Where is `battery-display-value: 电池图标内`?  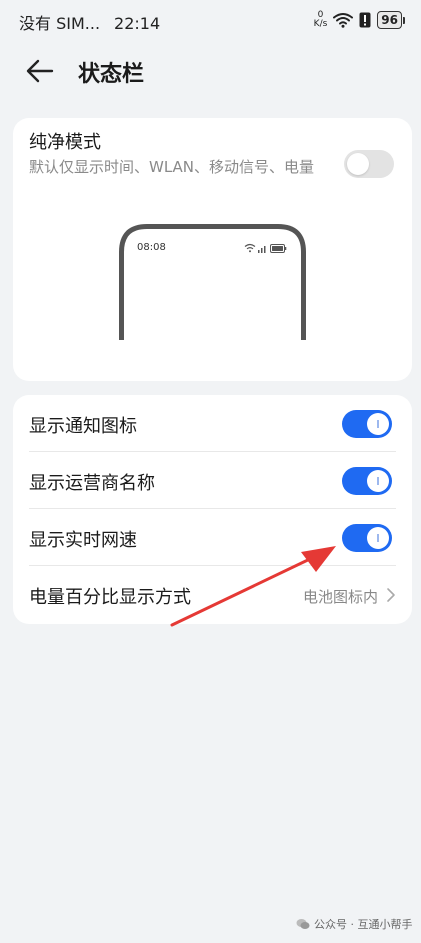
battery-display-value: 电池图标内 is located at coordinates (340, 597).